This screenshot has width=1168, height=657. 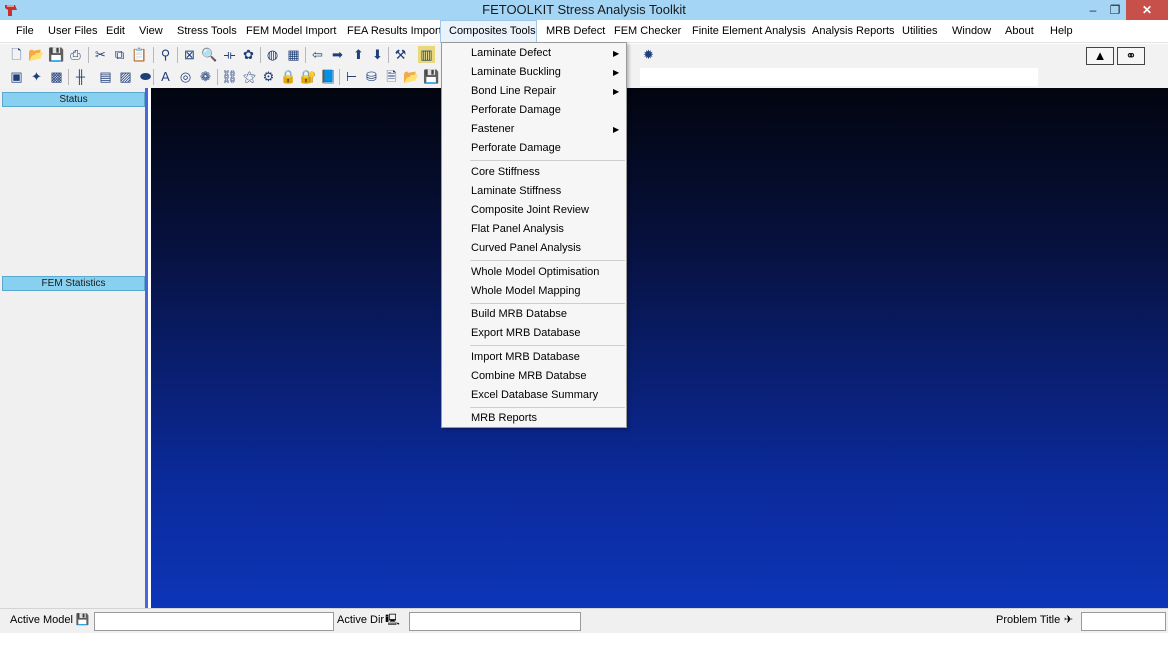 What do you see at coordinates (519, 314) in the screenshot?
I see `menu-item-build-mrb-database: Build MRB Databse` at bounding box center [519, 314].